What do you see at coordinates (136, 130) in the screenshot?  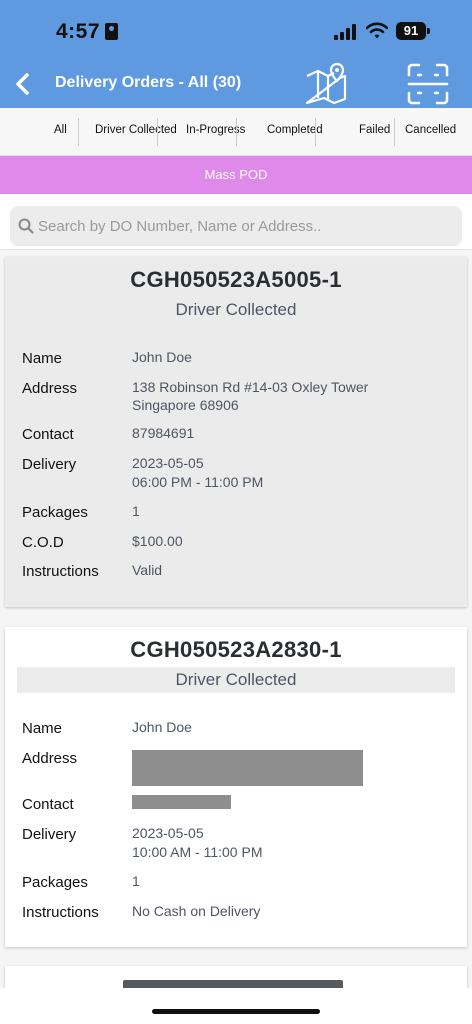 I see `tab-driver-collected: Driver Collected` at bounding box center [136, 130].